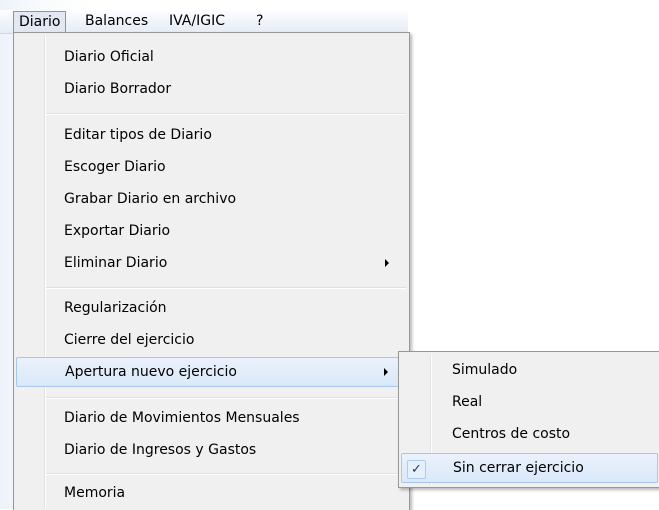  Describe the element at coordinates (211, 231) in the screenshot. I see `menu-item-exportar-diario: Exportar Diario` at that location.